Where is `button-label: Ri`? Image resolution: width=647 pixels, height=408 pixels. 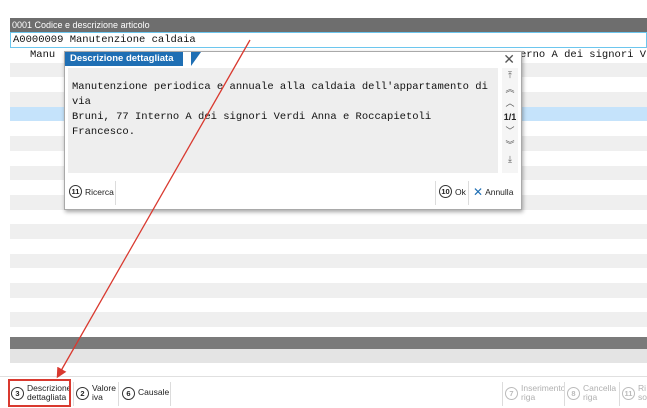 button-label: Ri is located at coordinates (642, 387).